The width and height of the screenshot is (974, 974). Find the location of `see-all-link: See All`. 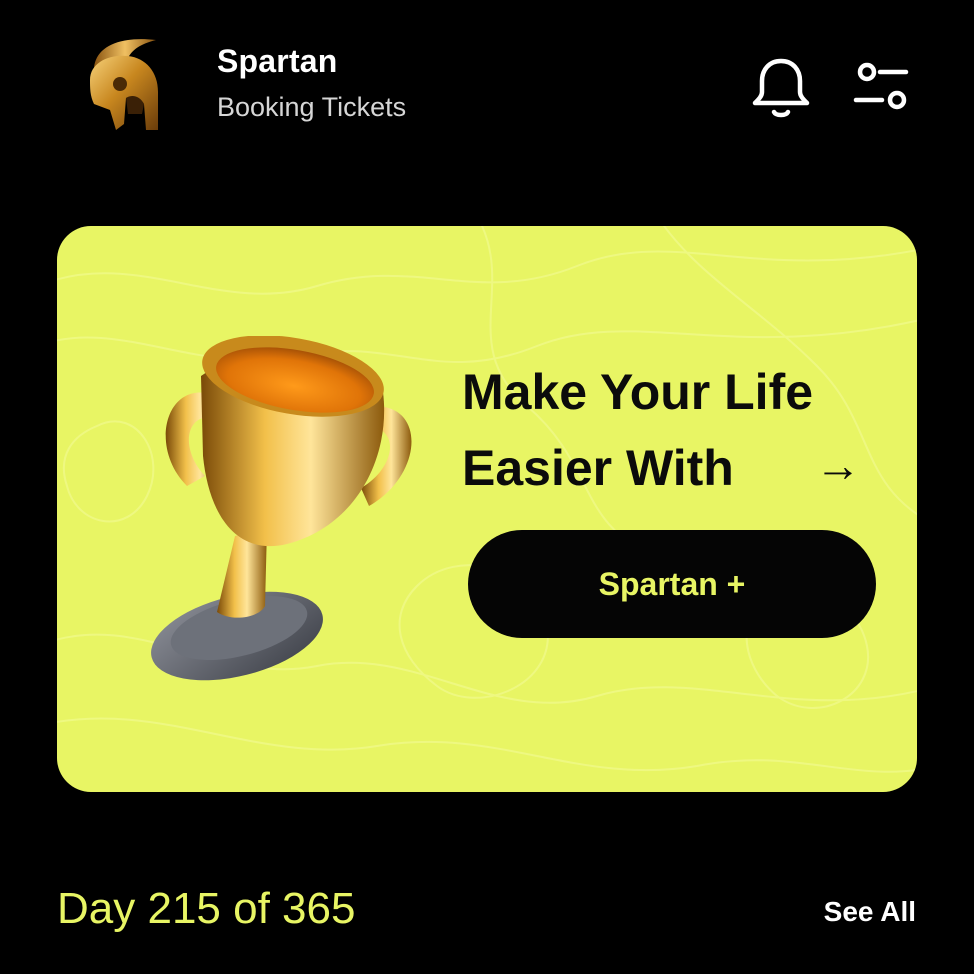

see-all-link: See All is located at coordinates (870, 912).